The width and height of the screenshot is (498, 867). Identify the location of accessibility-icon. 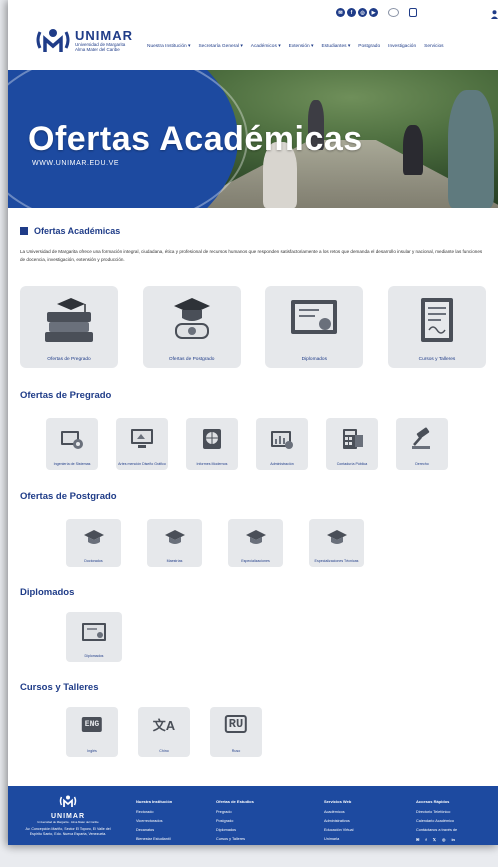
(413, 12).